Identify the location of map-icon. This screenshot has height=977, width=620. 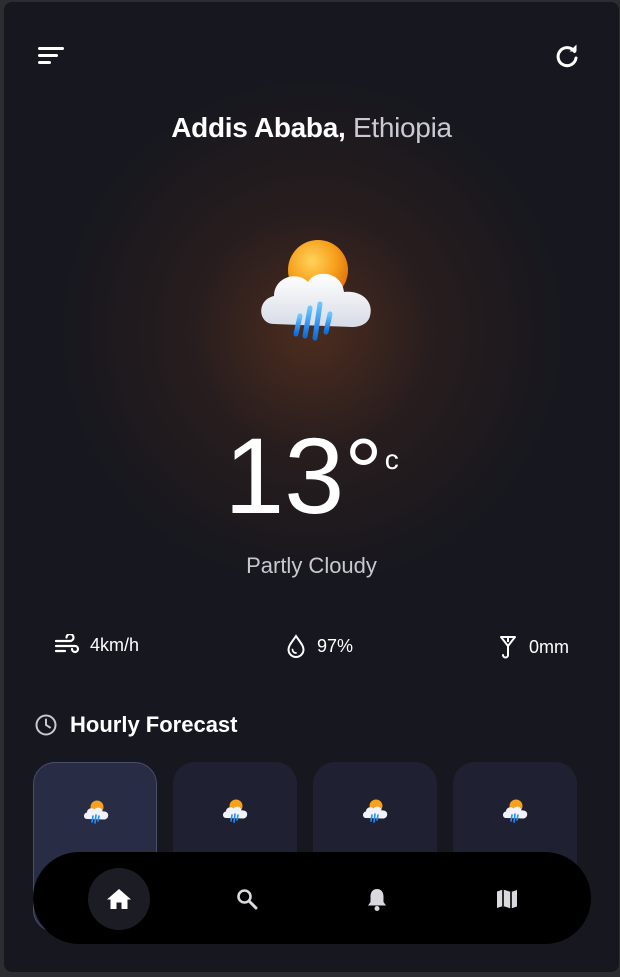
(507, 899).